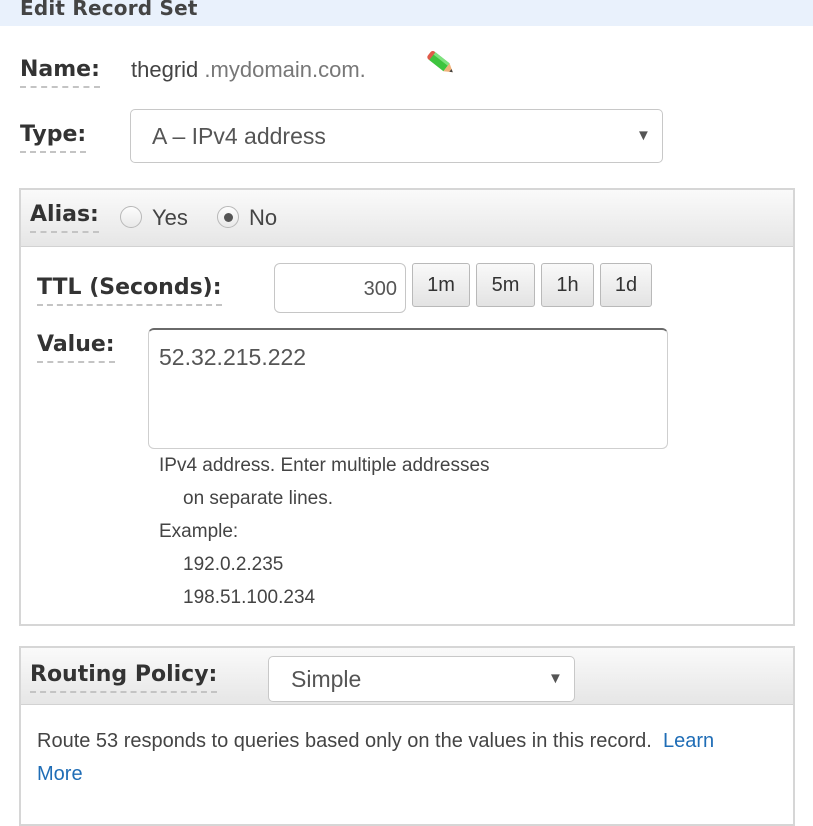 This screenshot has width=813, height=826. I want to click on name-value: thegrid .mydomain.com., so click(248, 70).